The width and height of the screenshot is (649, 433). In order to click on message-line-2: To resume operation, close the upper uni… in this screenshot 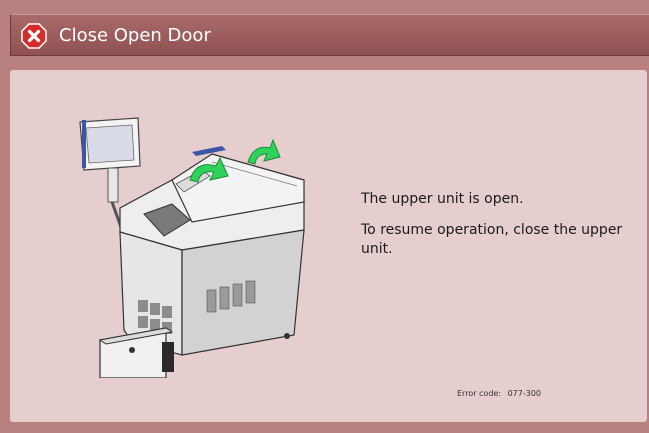, I will do `click(492, 239)`.